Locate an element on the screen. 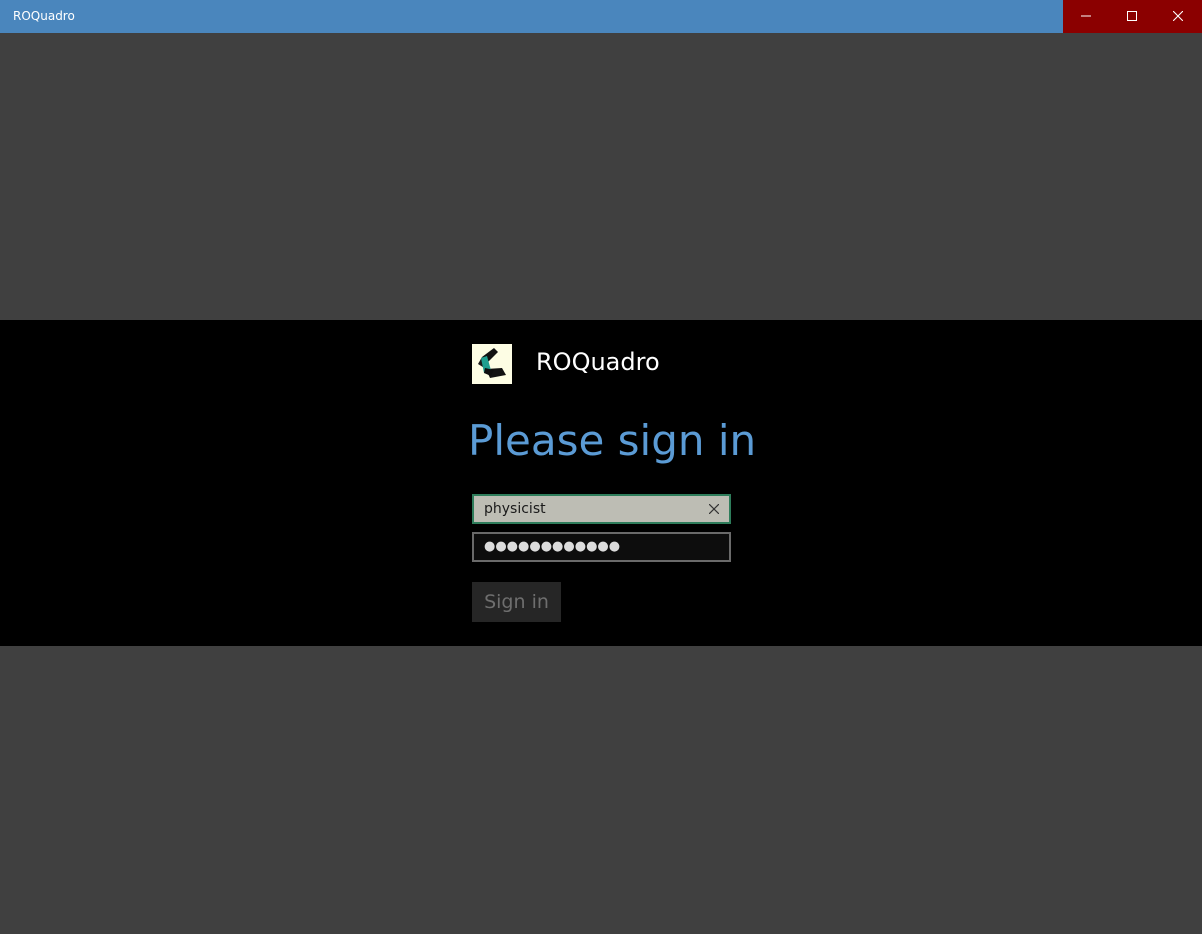  window-controls is located at coordinates (1132, 16).